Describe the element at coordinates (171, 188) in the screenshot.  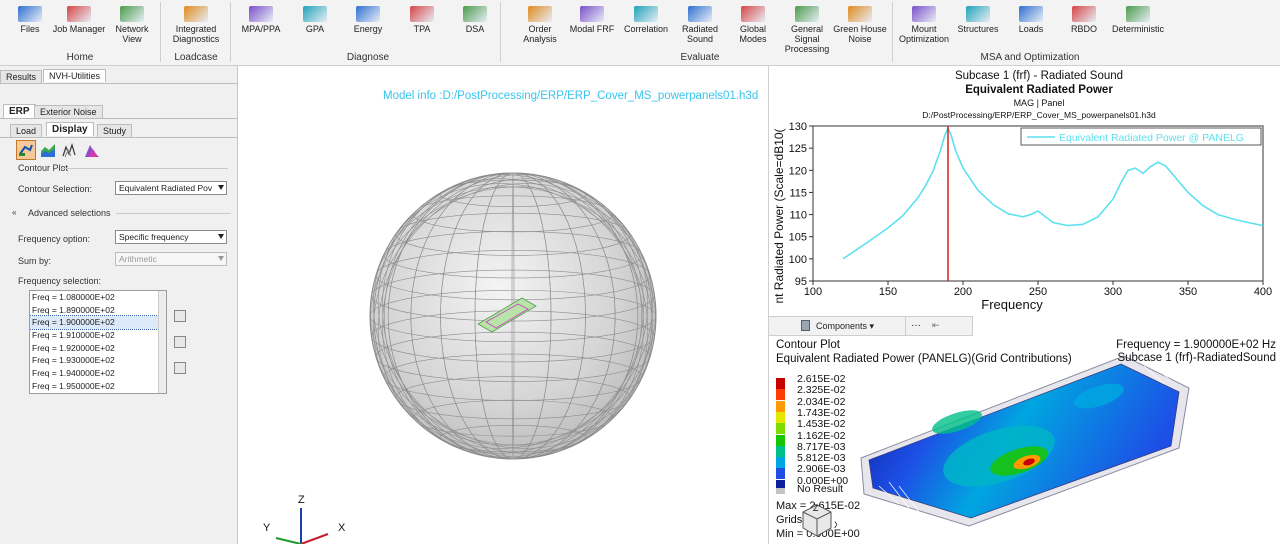
I see `contour-selection-dropdown: Equivalent Radiated Pov` at that location.